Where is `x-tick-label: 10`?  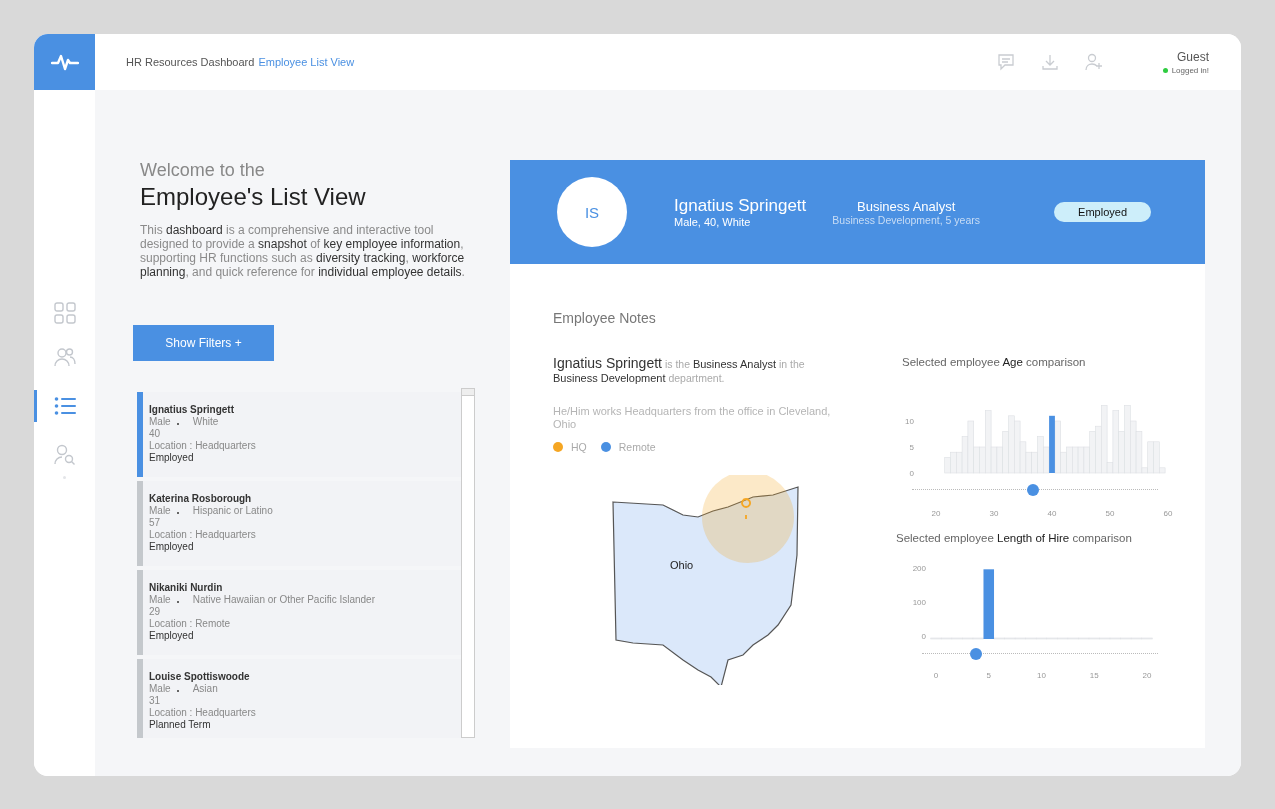 x-tick-label: 10 is located at coordinates (1041, 675).